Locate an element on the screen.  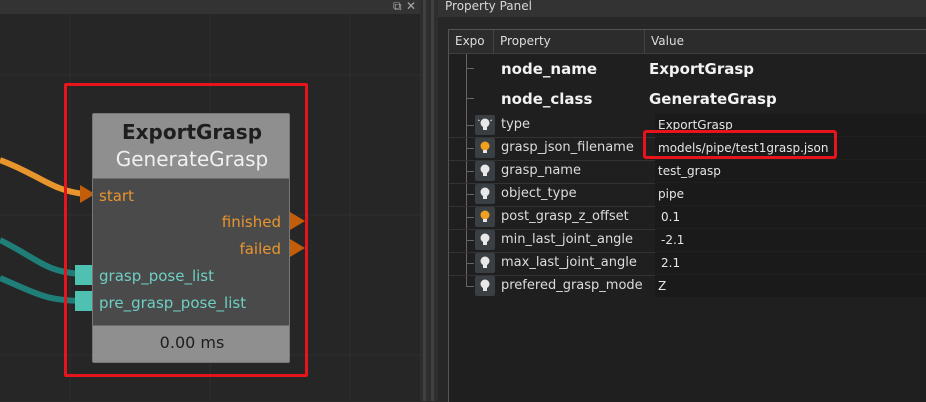
property-row-min-last-joint-angle: min_last_joint_angle -2.1 is located at coordinates (687, 241).